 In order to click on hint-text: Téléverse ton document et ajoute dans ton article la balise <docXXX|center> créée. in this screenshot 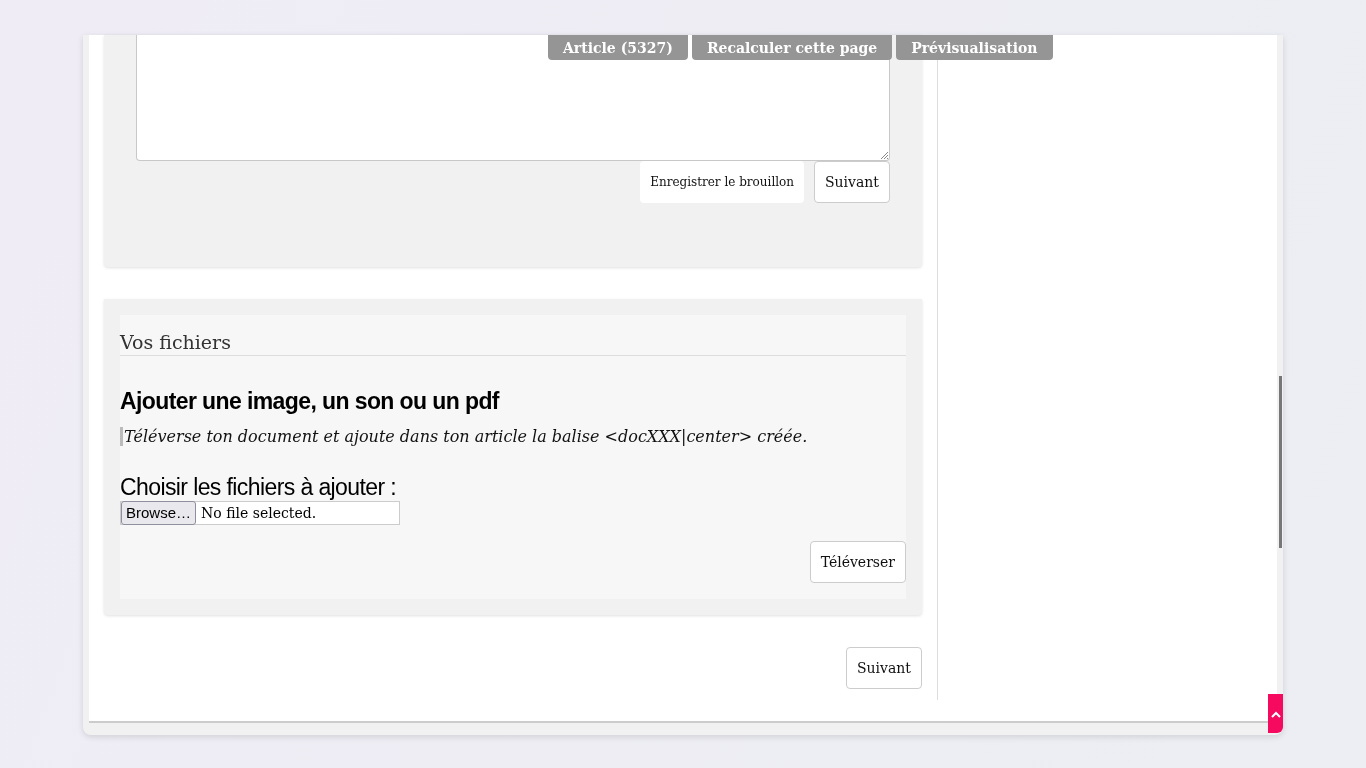, I will do `click(513, 436)`.